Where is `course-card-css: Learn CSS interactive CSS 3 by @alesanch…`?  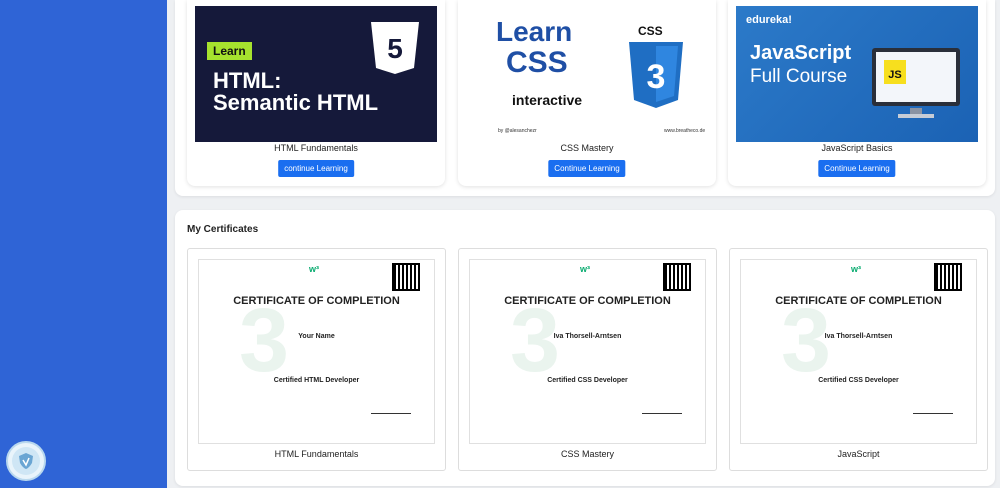 course-card-css: Learn CSS interactive CSS 3 by @alesanch… is located at coordinates (587, 93).